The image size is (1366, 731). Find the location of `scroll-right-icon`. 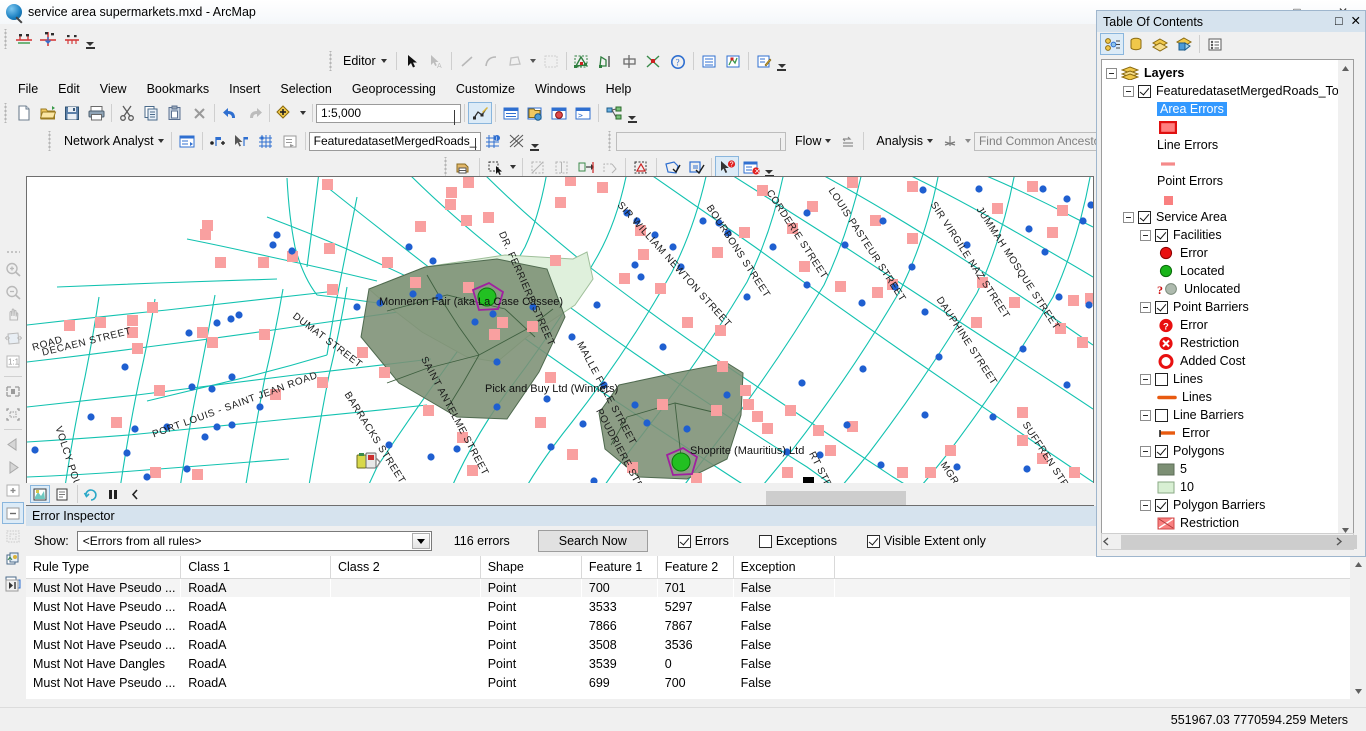

scroll-right-icon is located at coordinates (1343, 541).